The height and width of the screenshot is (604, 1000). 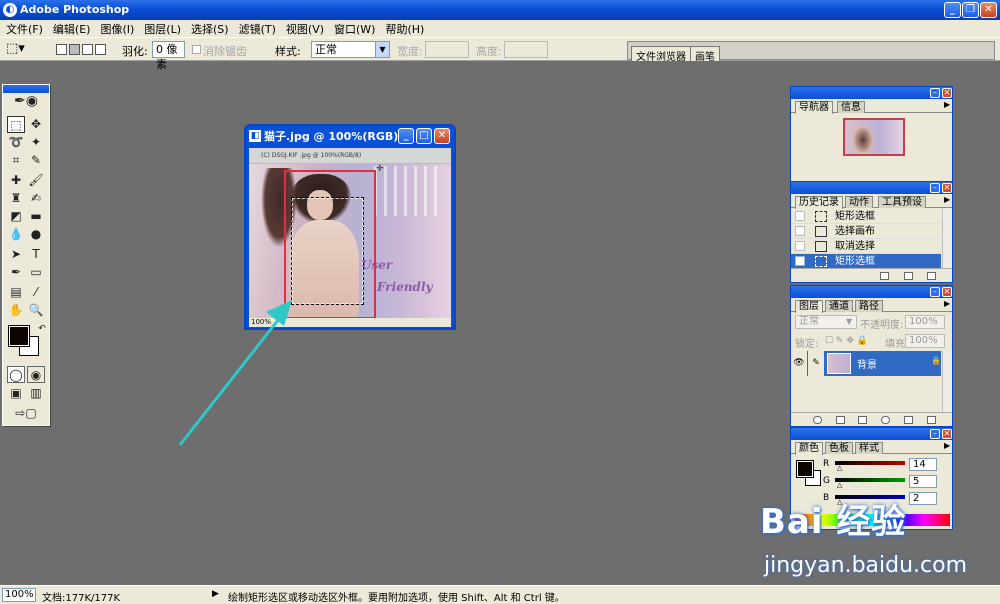 I want to click on opacity-input: 100%, so click(x=925, y=322).